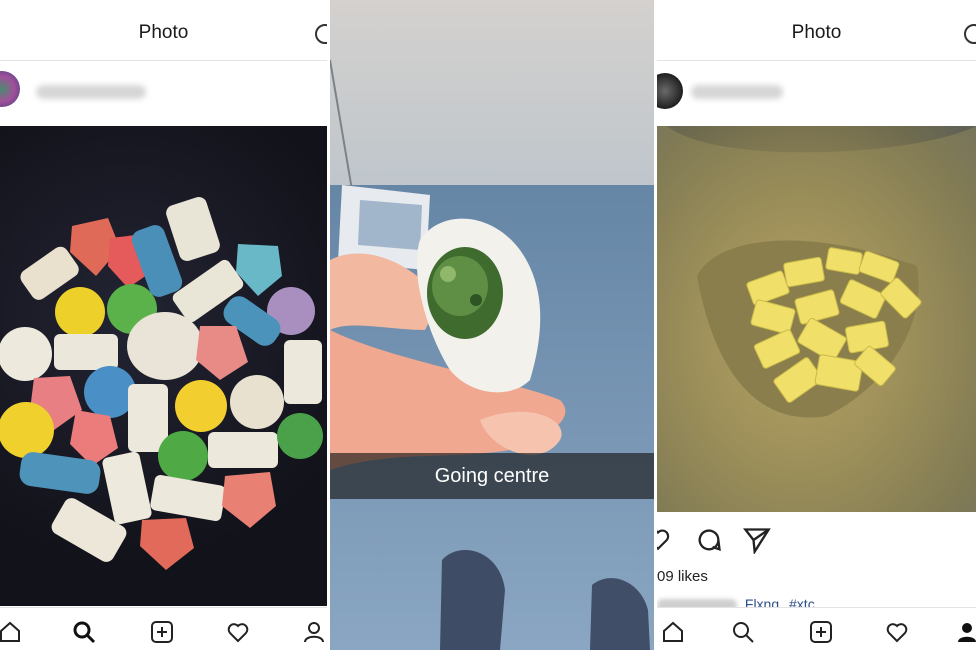  Describe the element at coordinates (757, 540) in the screenshot. I see `send-icon` at that location.